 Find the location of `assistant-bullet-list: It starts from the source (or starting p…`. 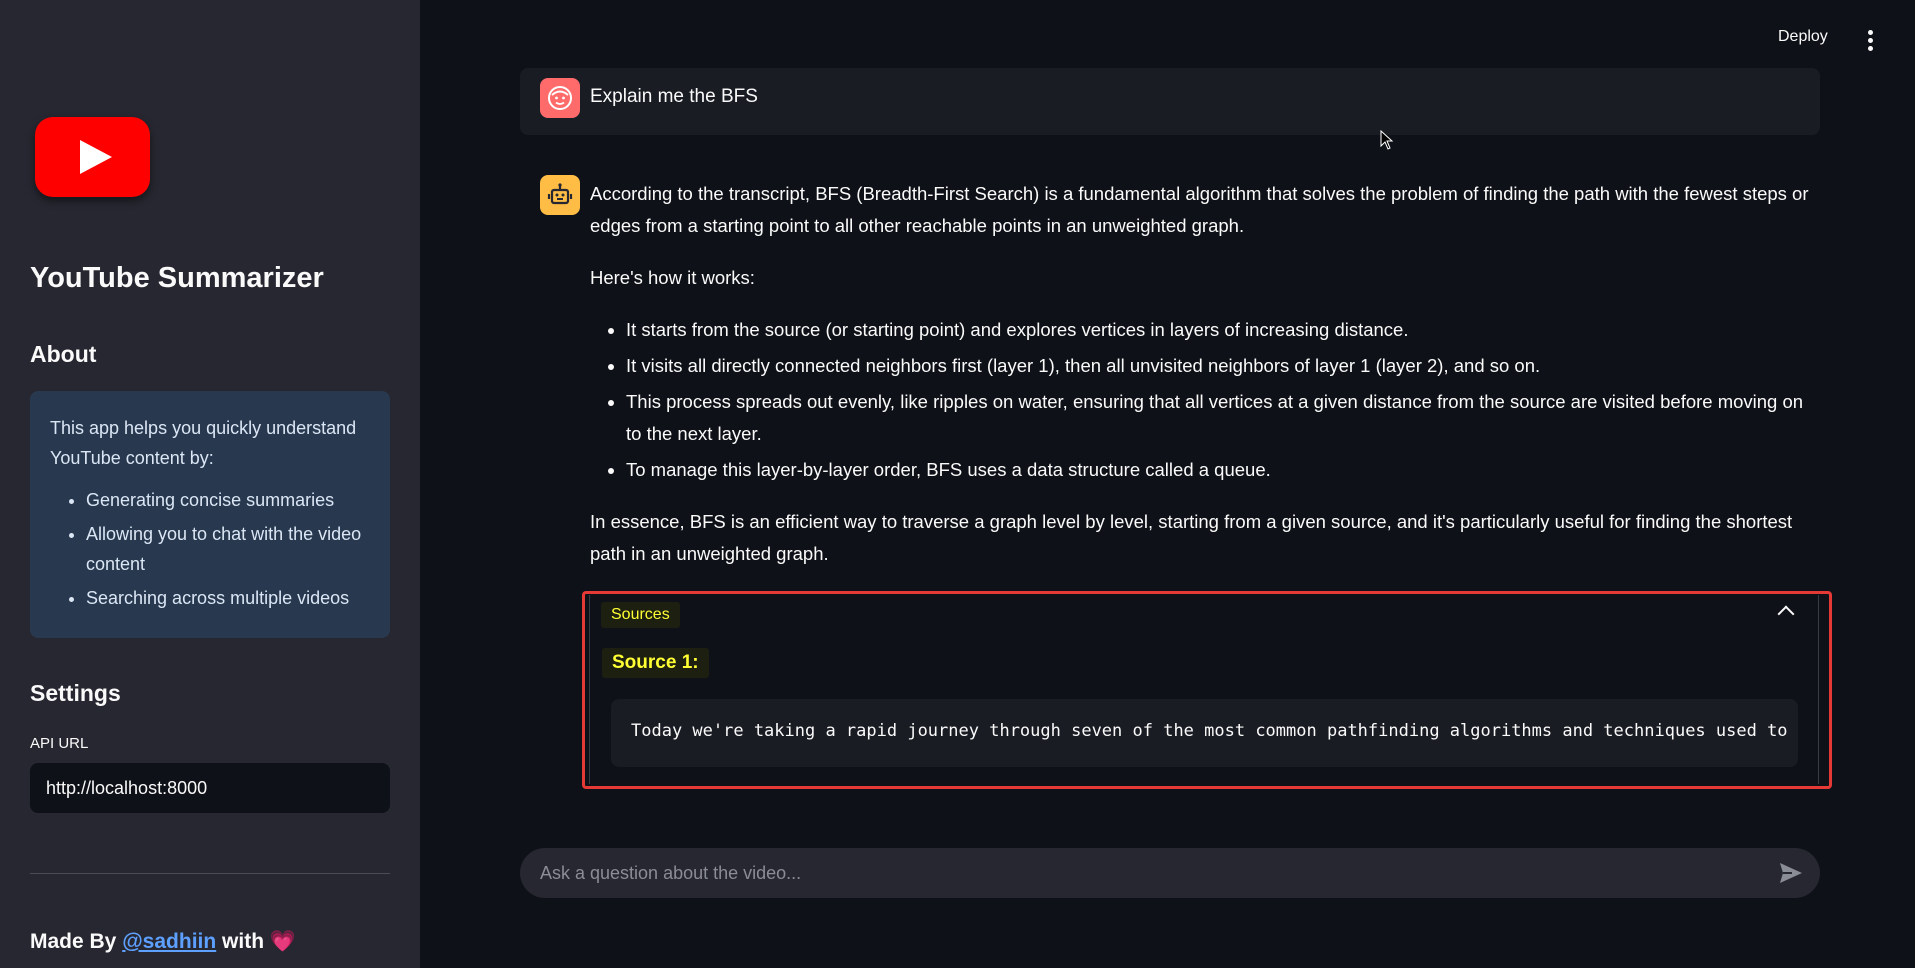

assistant-bullet-list: It starts from the source (or starting p… is located at coordinates (1202, 400).